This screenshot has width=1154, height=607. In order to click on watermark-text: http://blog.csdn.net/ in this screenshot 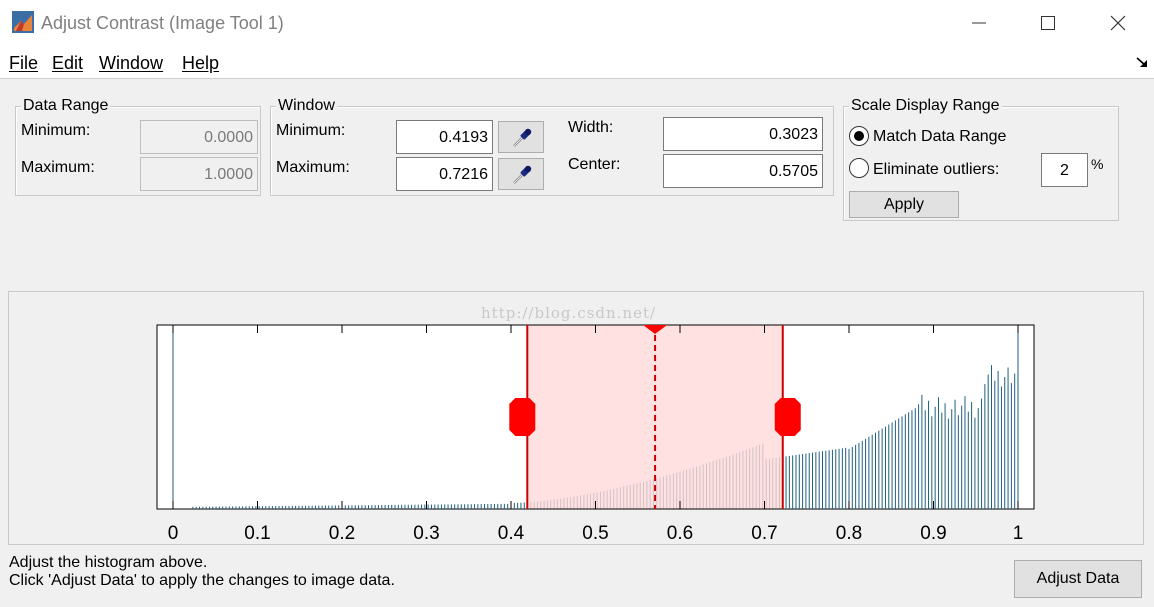, I will do `click(569, 313)`.